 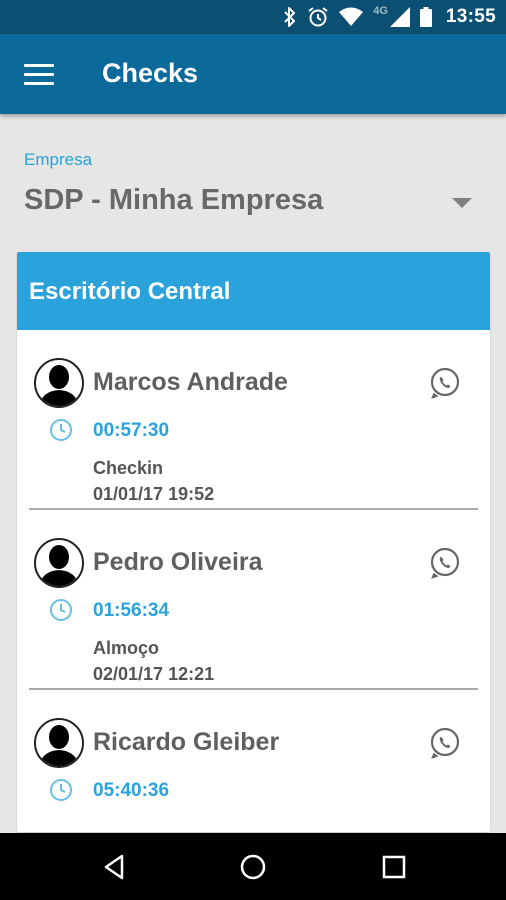 I want to click on status-time: 13:55, so click(x=470, y=16).